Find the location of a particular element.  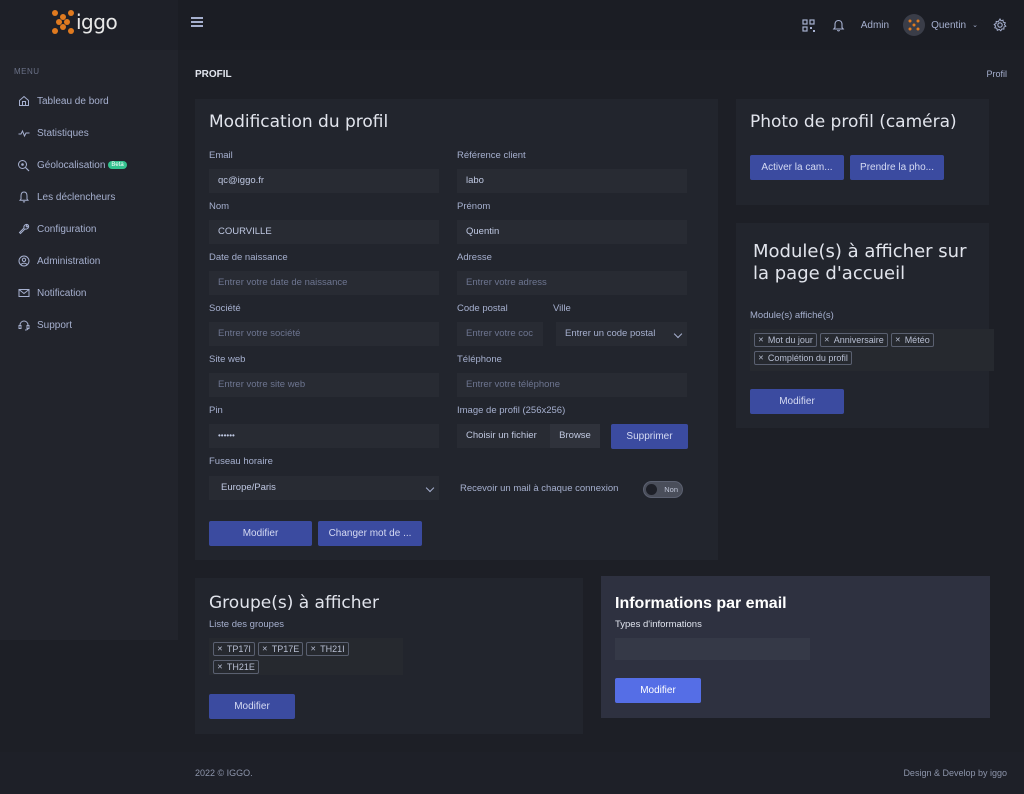

brand-logo: iggo is located at coordinates (85, 22).